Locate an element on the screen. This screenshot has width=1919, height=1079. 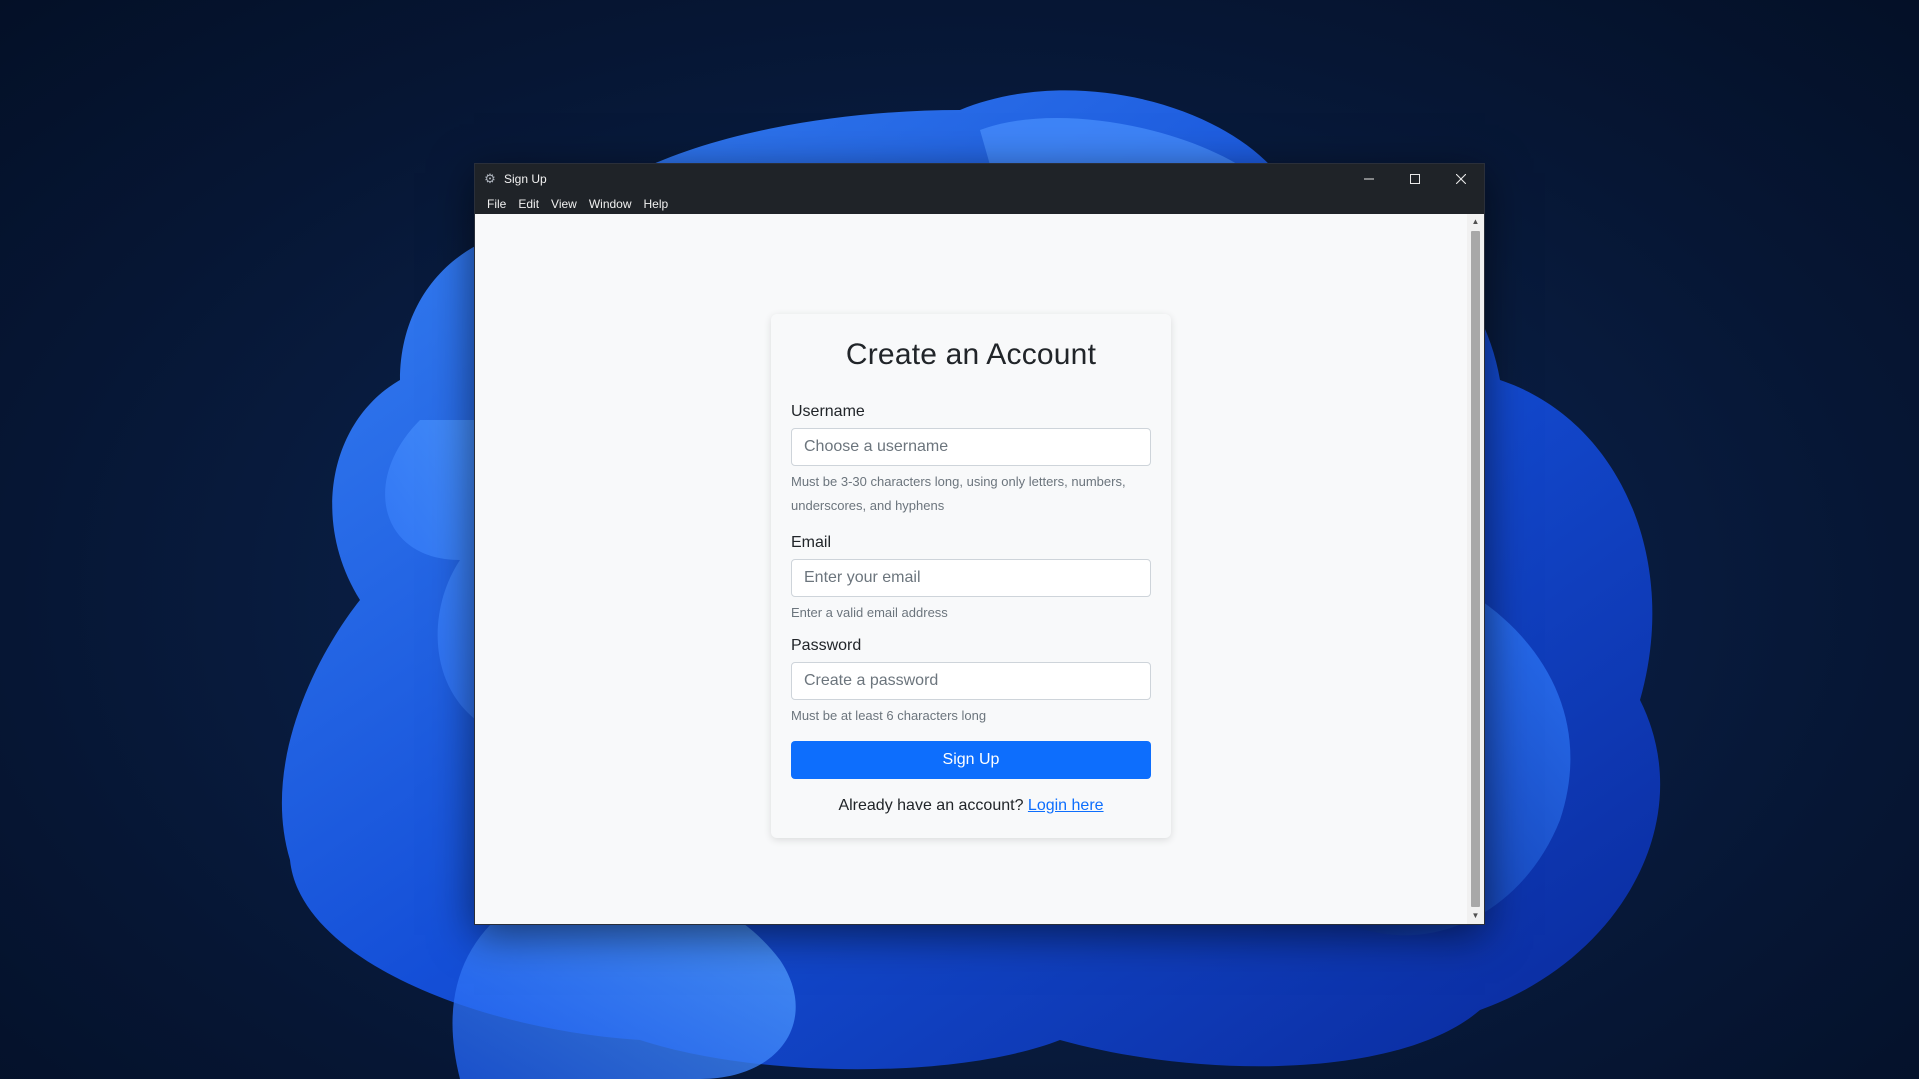
title-bar: ⚙ Sign Up is located at coordinates (979, 179).